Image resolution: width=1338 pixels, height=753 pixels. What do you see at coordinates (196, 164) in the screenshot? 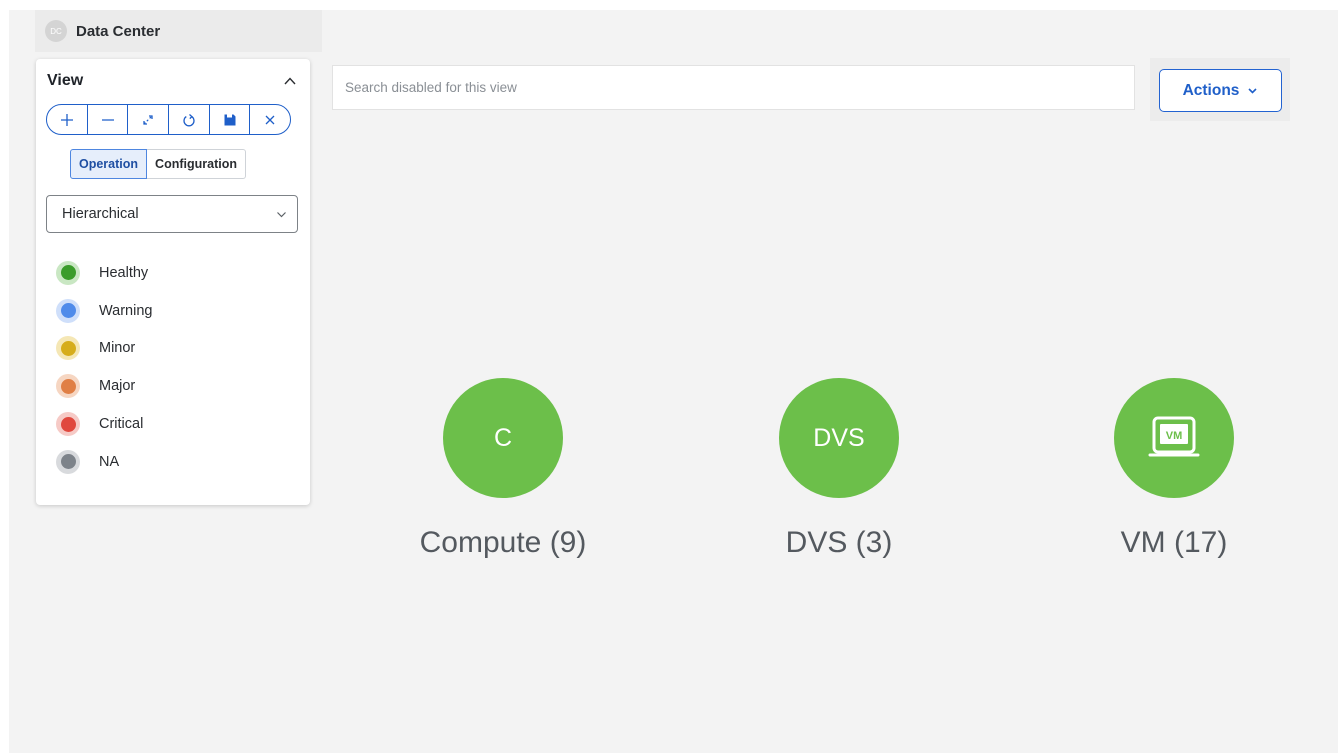
I see `configuration-tab: Configuration` at bounding box center [196, 164].